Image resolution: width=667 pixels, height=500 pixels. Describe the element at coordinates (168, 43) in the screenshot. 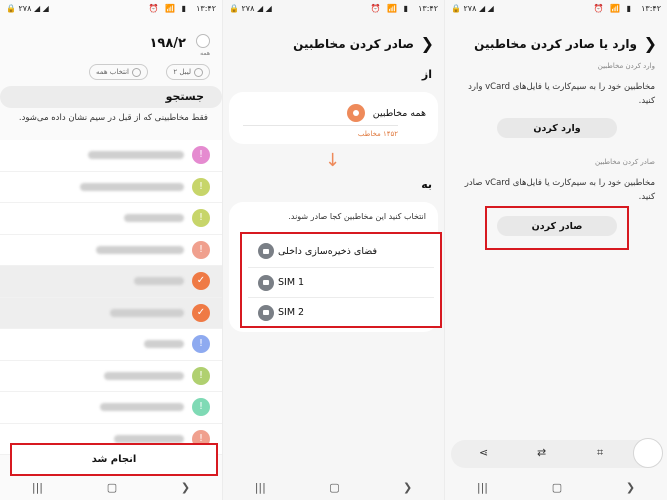

I see `selection-count-title: ۱۹۸/۲` at that location.